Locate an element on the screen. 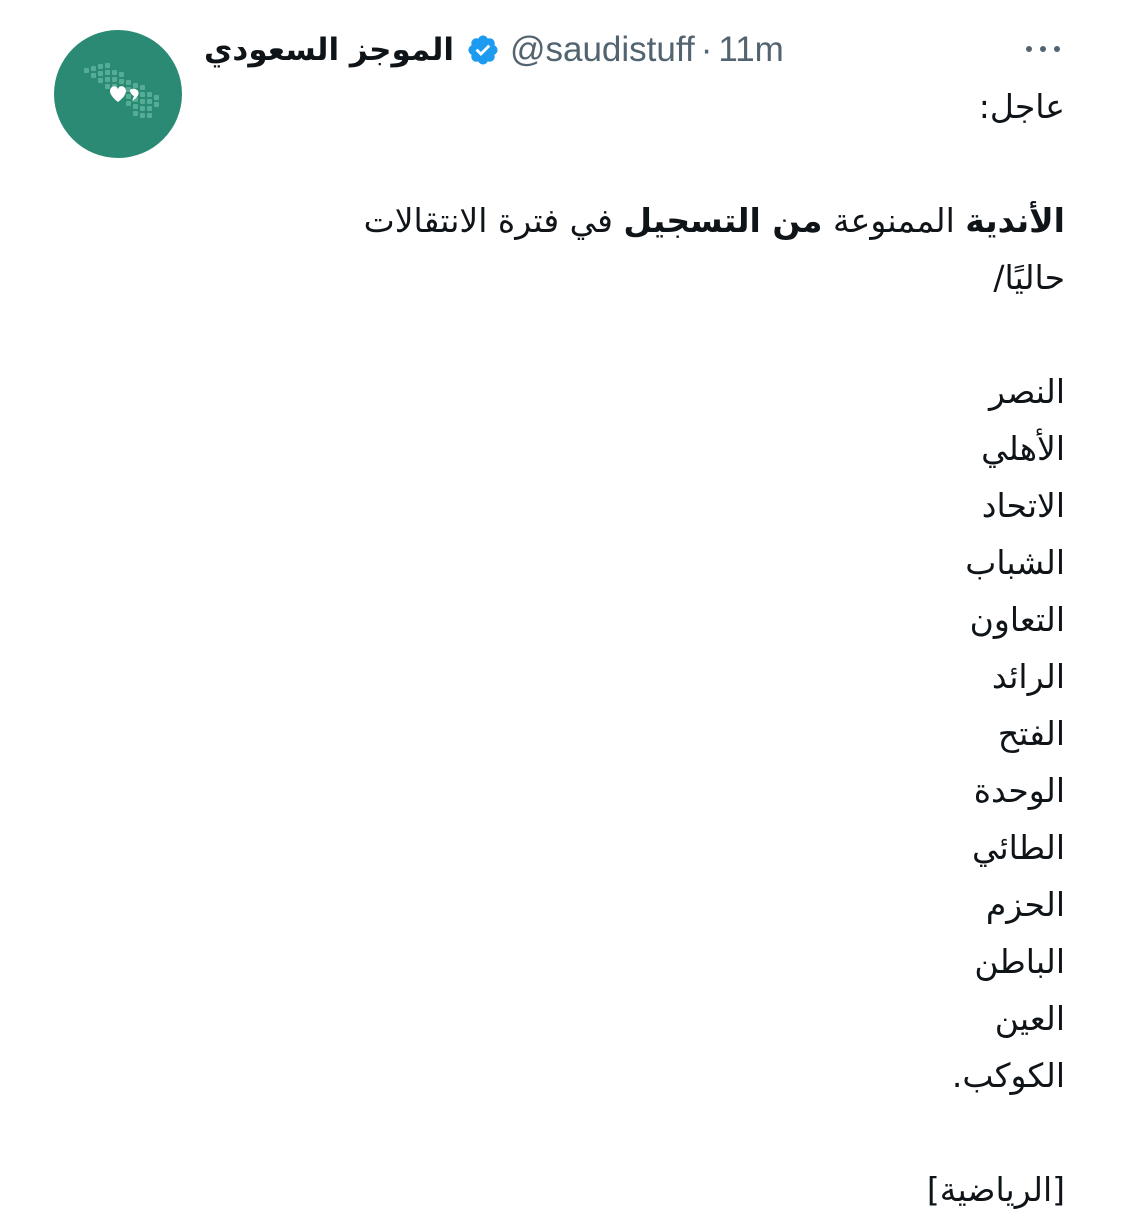  club-list-item: الأهلي is located at coordinates (1023, 448).